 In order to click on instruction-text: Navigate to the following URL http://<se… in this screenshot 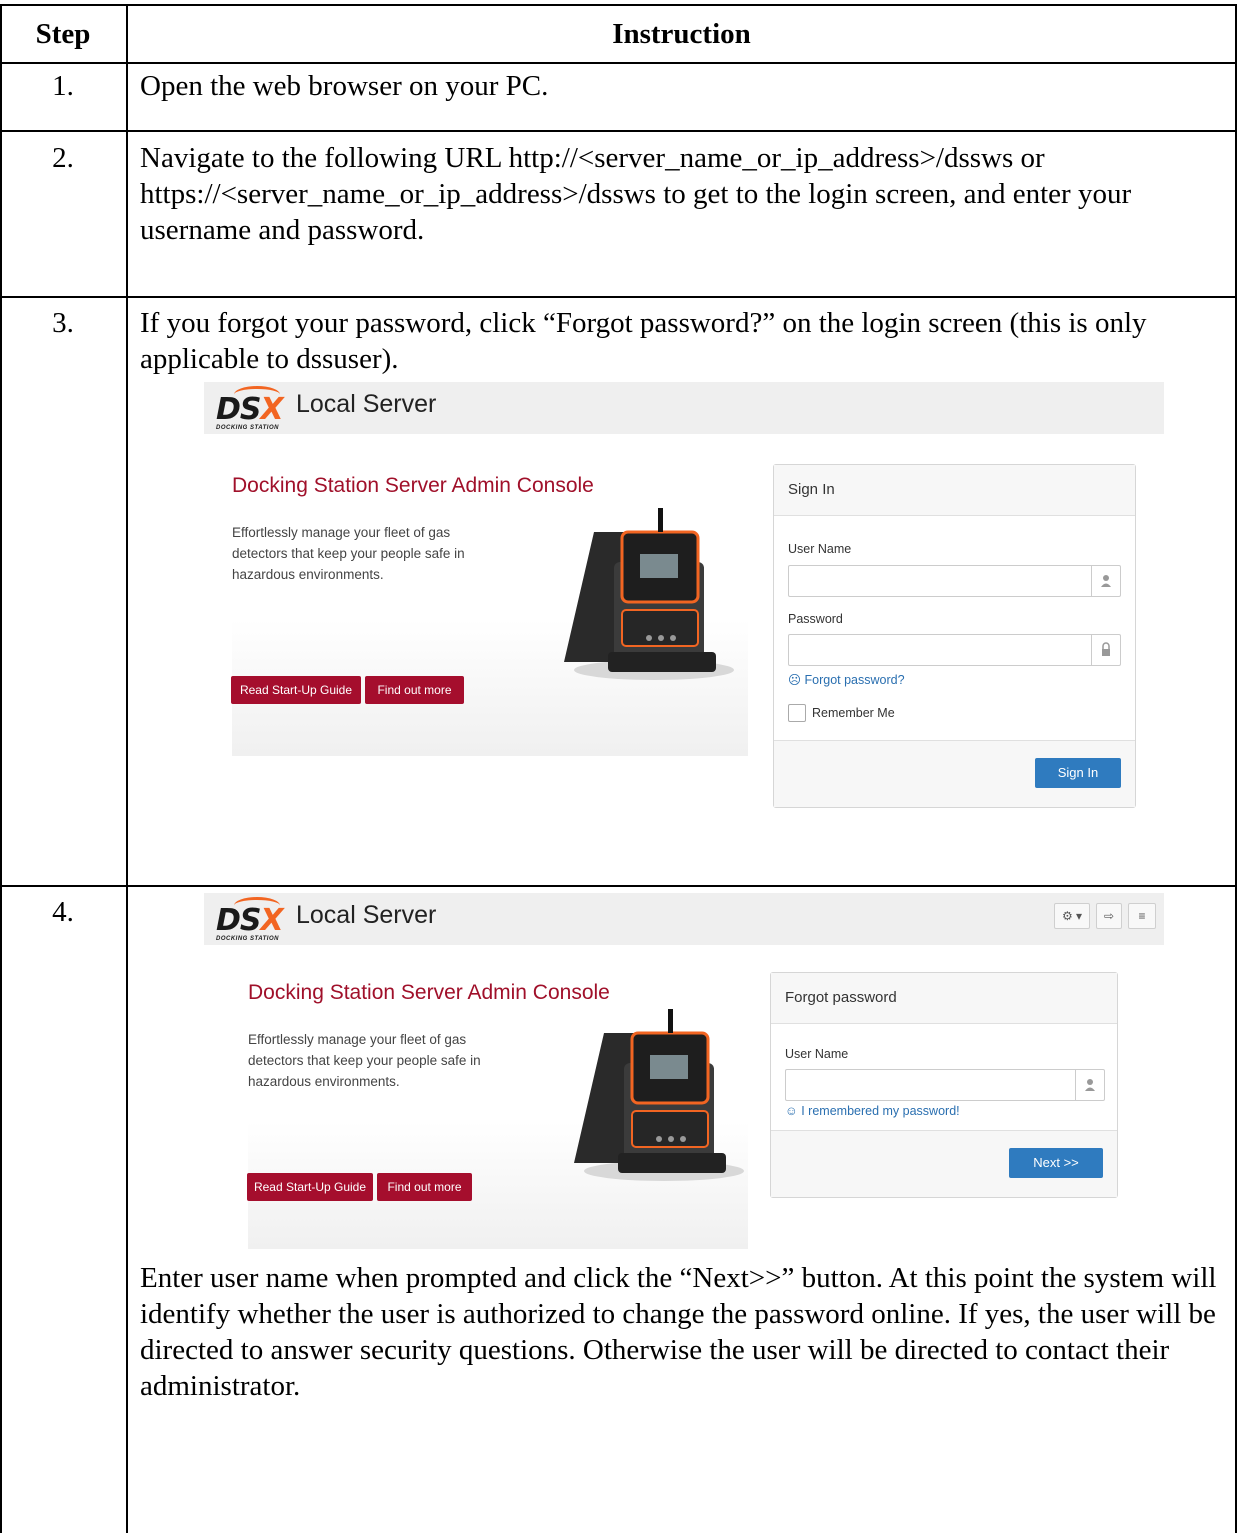, I will do `click(636, 194)`.